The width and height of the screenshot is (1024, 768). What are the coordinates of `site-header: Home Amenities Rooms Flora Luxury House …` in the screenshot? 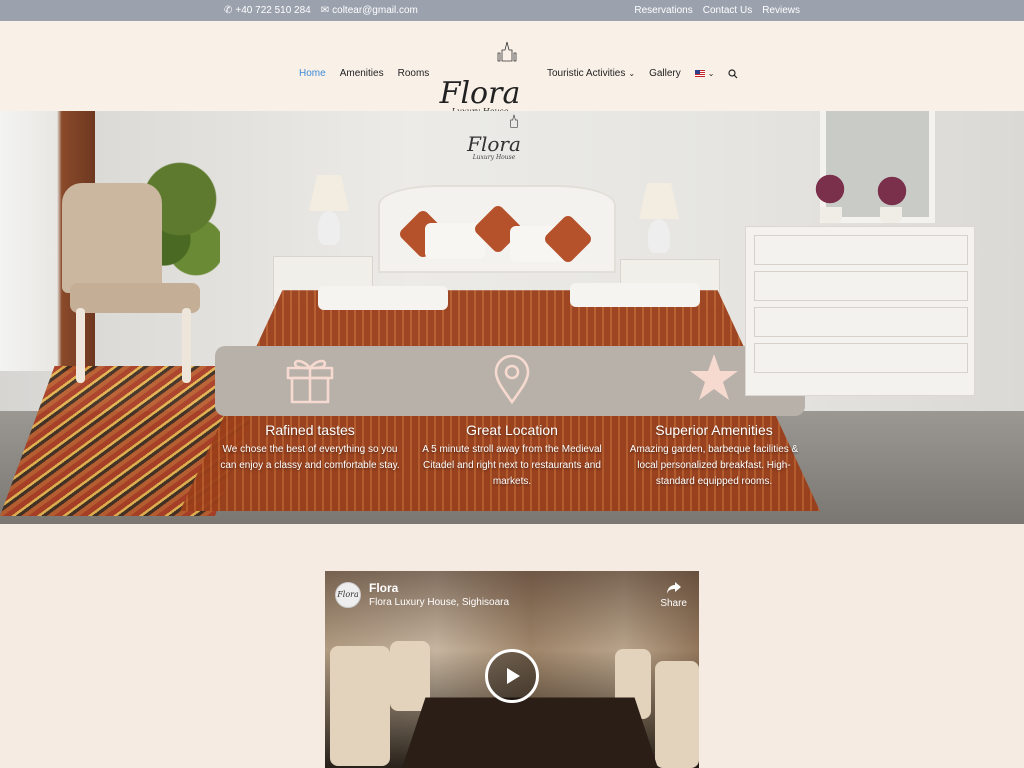 It's located at (512, 68).